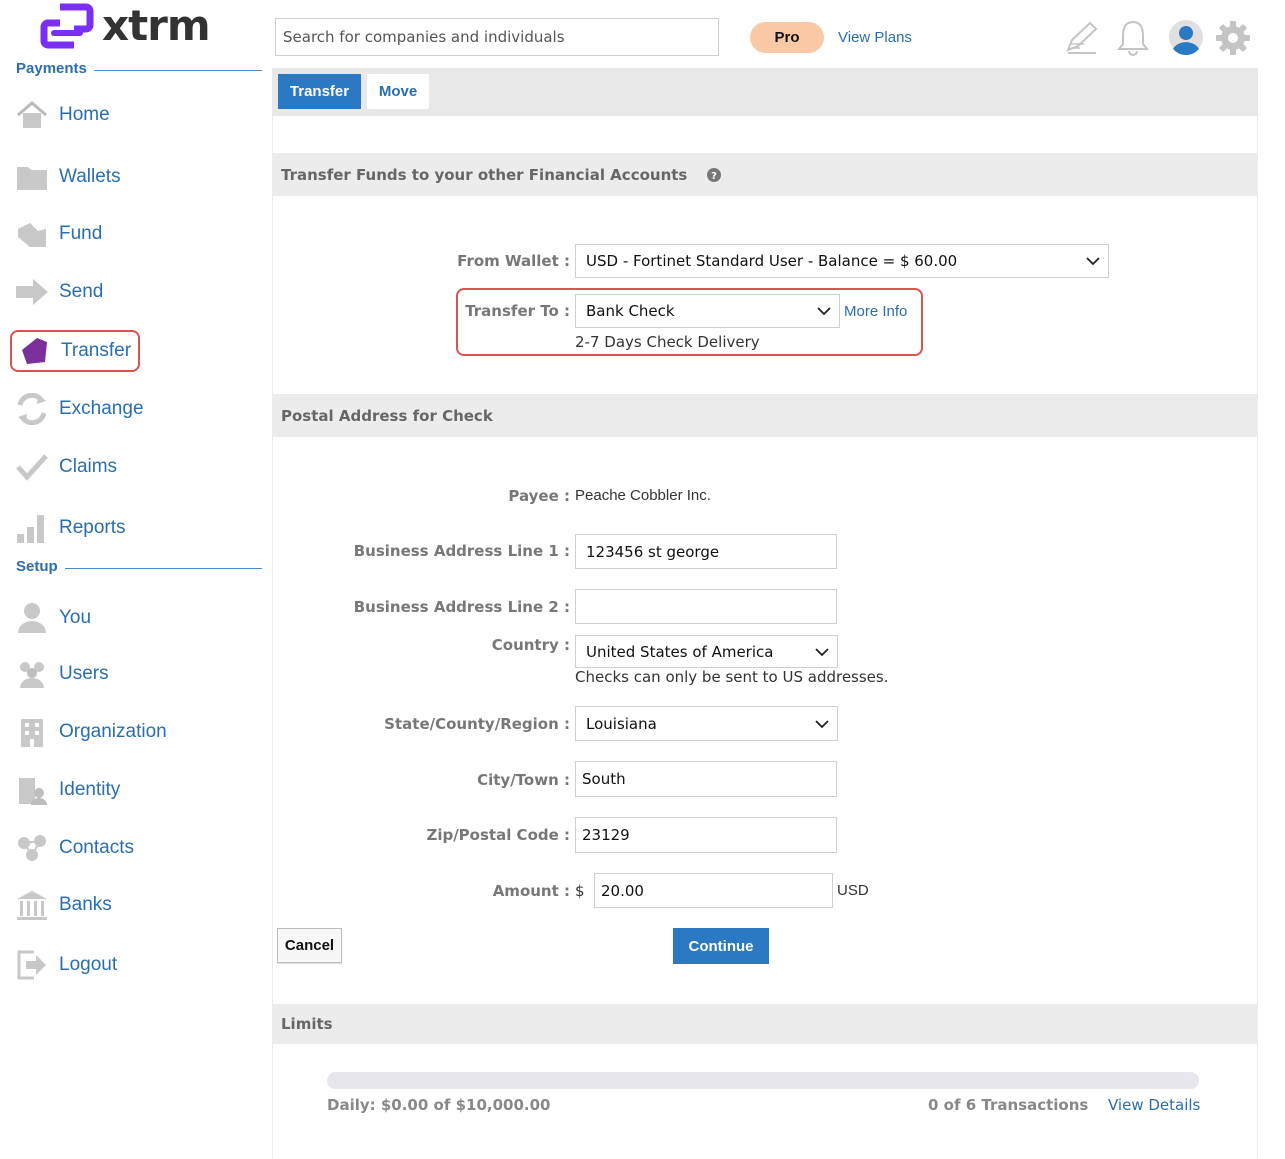 Image resolution: width=1285 pixels, height=1159 pixels. I want to click on view-details-link: View Details, so click(1154, 1105).